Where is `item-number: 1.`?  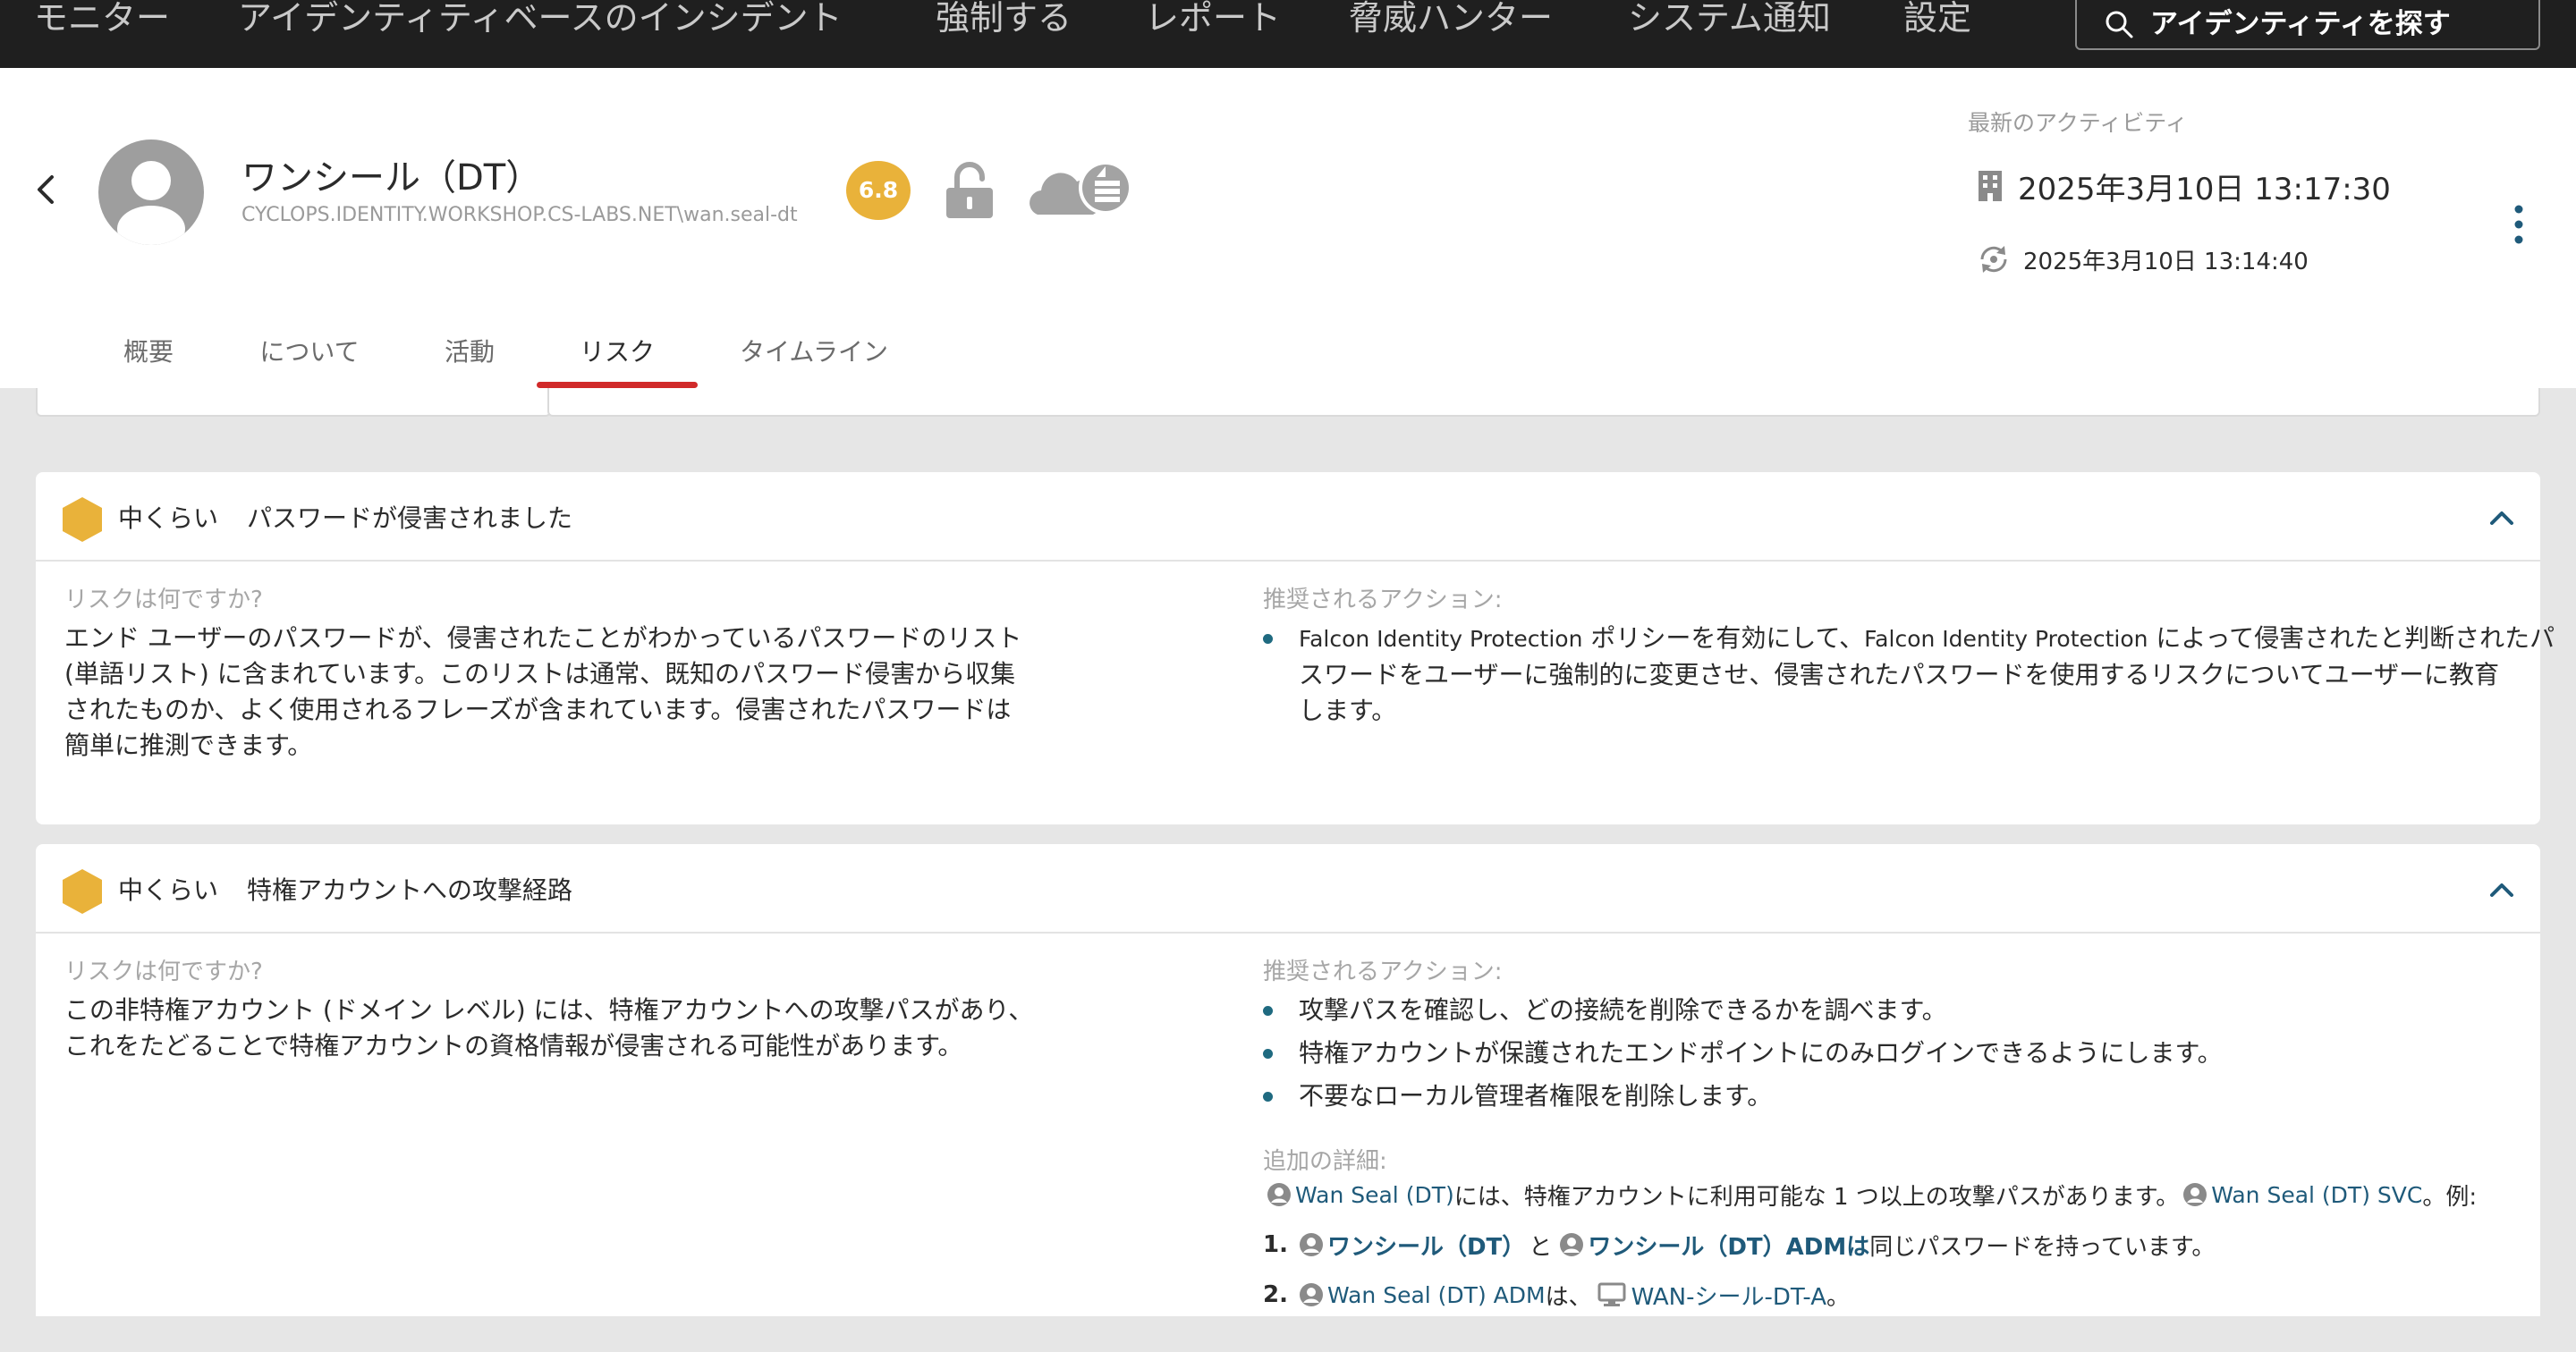 item-number: 1. is located at coordinates (1275, 1244).